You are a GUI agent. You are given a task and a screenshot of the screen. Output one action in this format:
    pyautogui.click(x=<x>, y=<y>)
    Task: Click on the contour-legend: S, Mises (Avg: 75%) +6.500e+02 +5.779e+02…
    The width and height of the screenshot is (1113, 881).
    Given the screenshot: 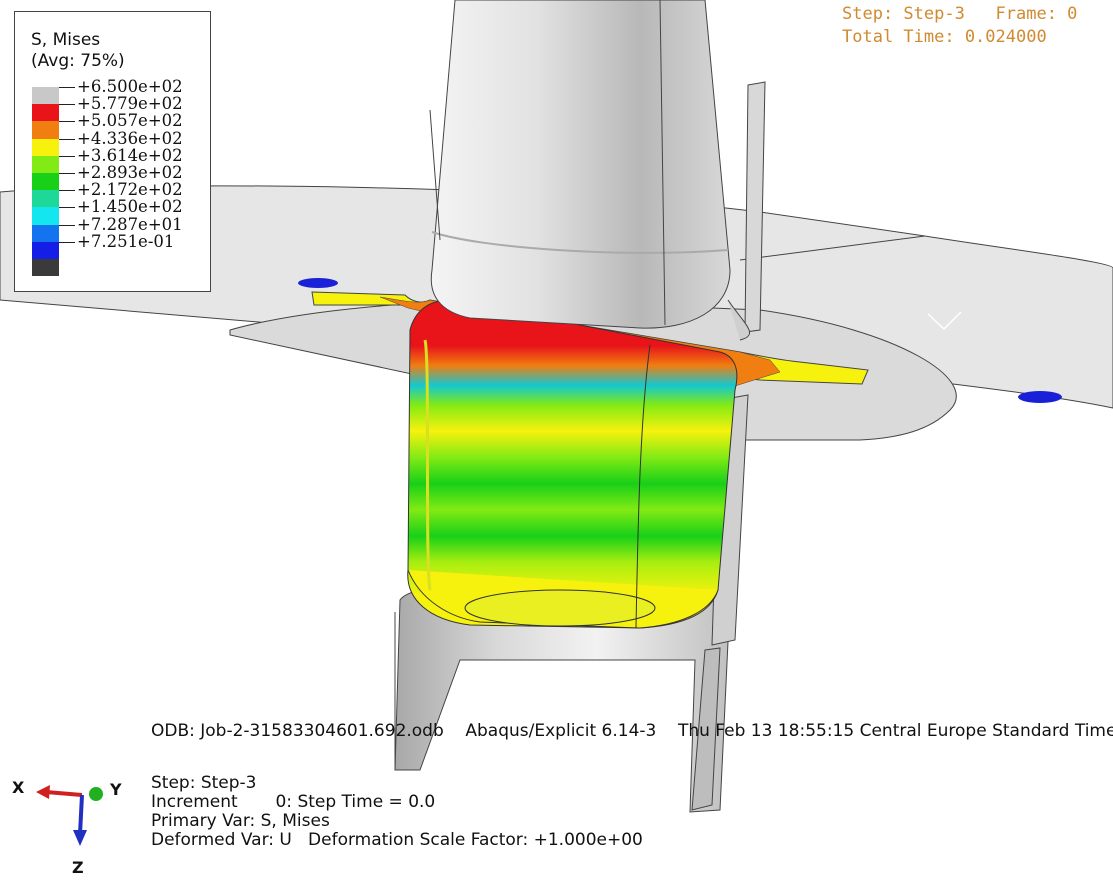 What is the action you would take?
    pyautogui.click(x=112, y=151)
    